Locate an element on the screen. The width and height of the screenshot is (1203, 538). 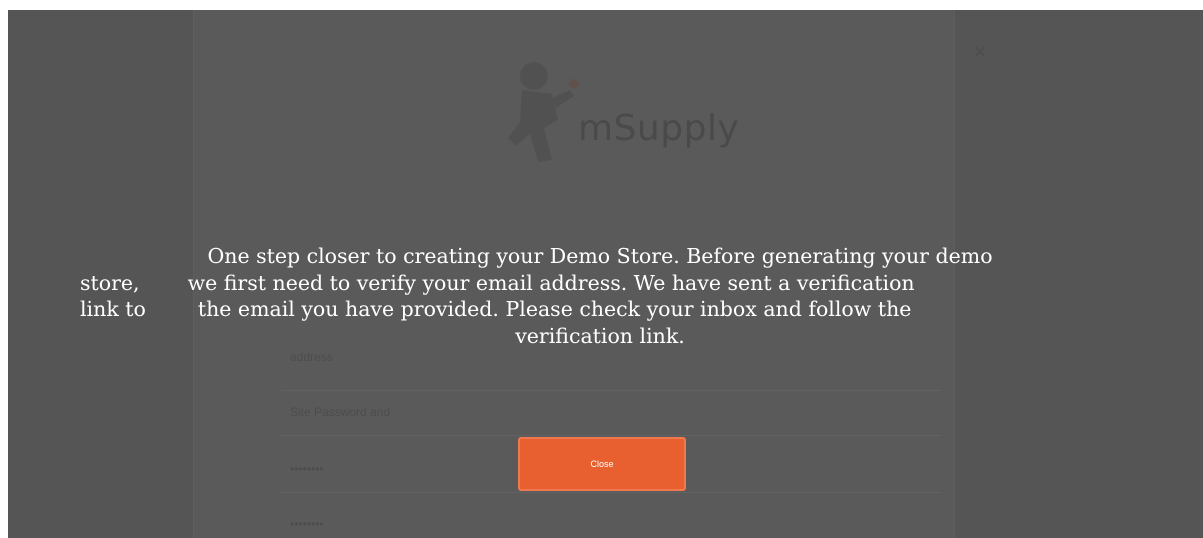
close-button: Close is located at coordinates (602, 464).